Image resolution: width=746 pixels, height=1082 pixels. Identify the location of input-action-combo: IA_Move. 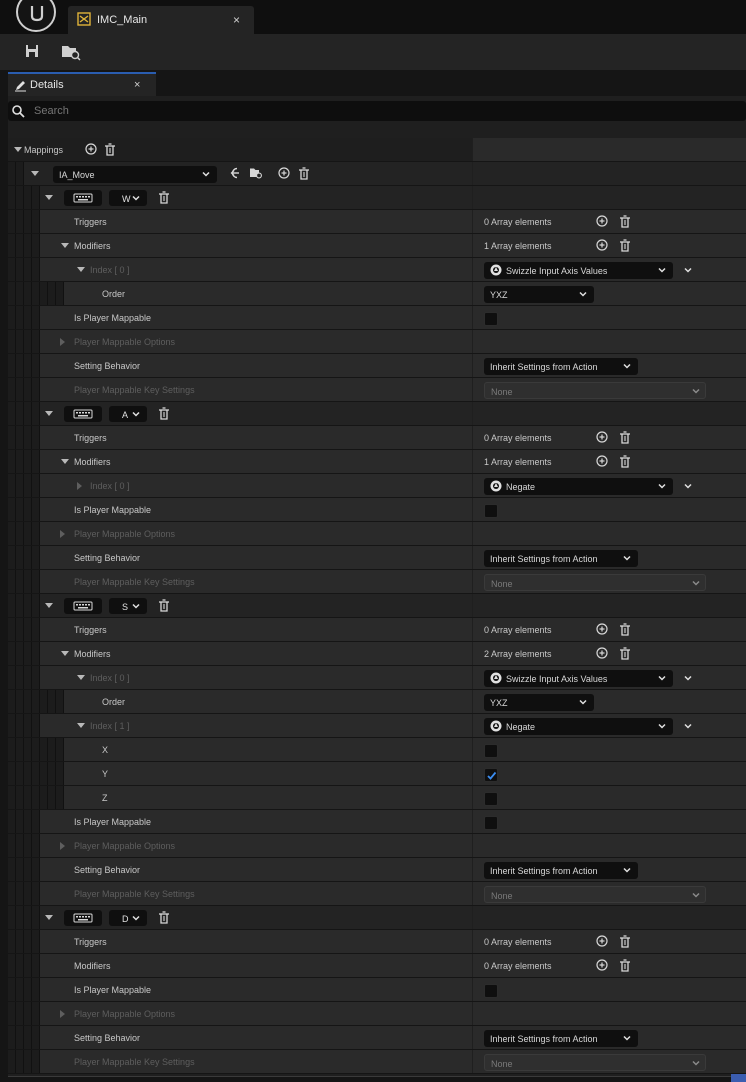
(135, 174).